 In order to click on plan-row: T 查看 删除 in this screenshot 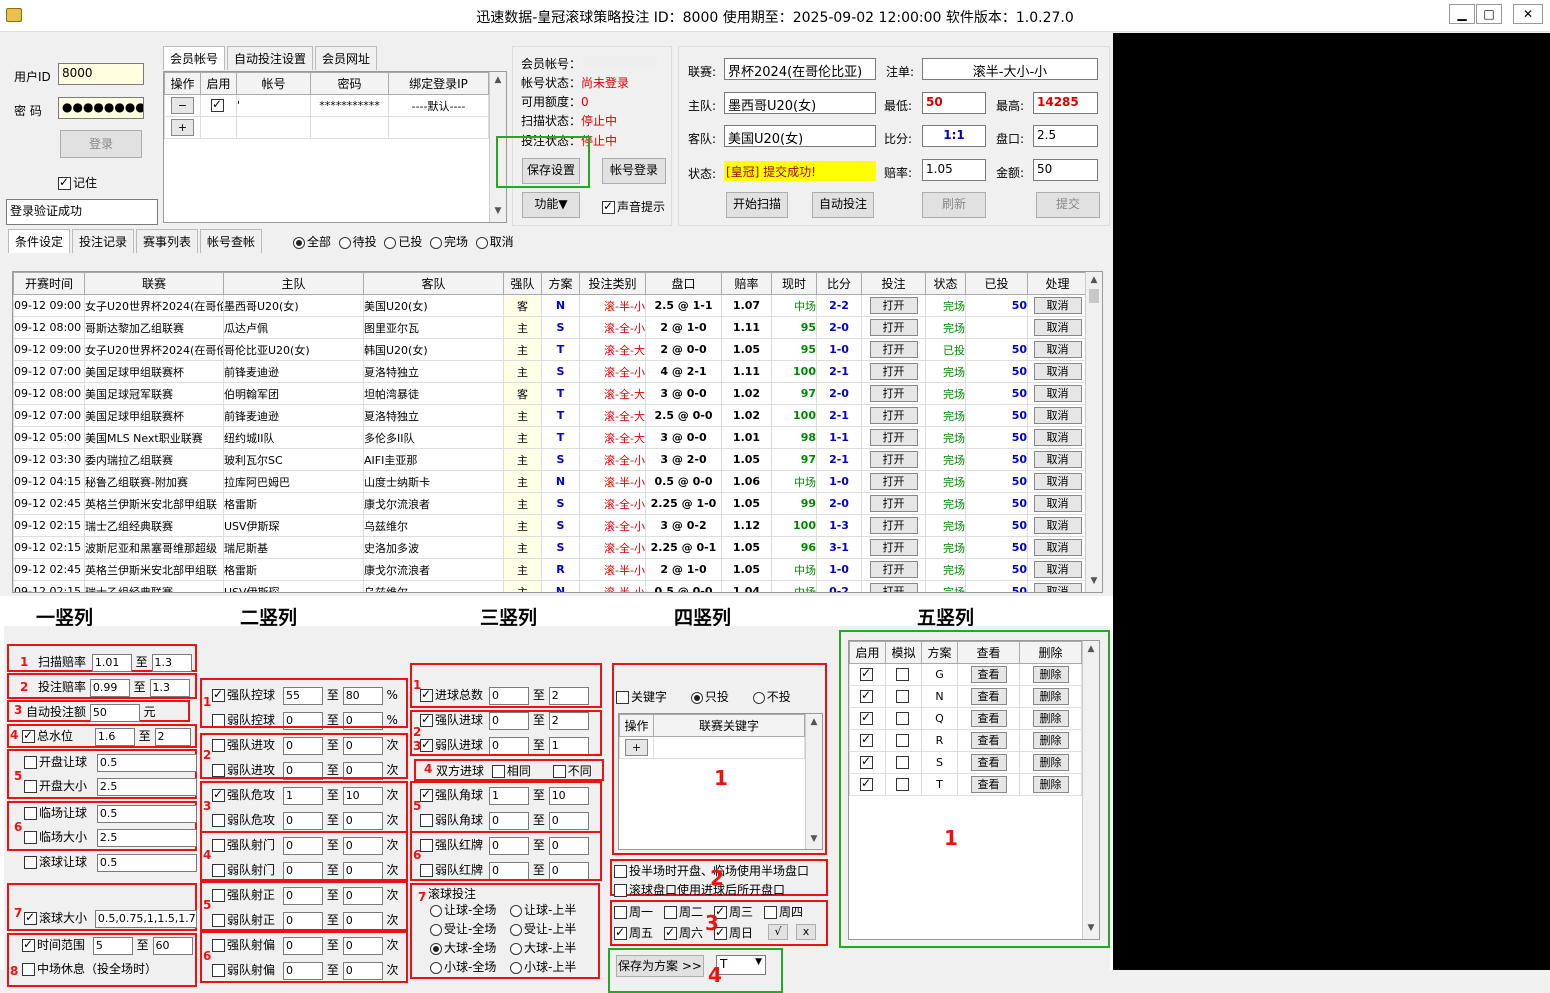, I will do `click(965, 784)`.